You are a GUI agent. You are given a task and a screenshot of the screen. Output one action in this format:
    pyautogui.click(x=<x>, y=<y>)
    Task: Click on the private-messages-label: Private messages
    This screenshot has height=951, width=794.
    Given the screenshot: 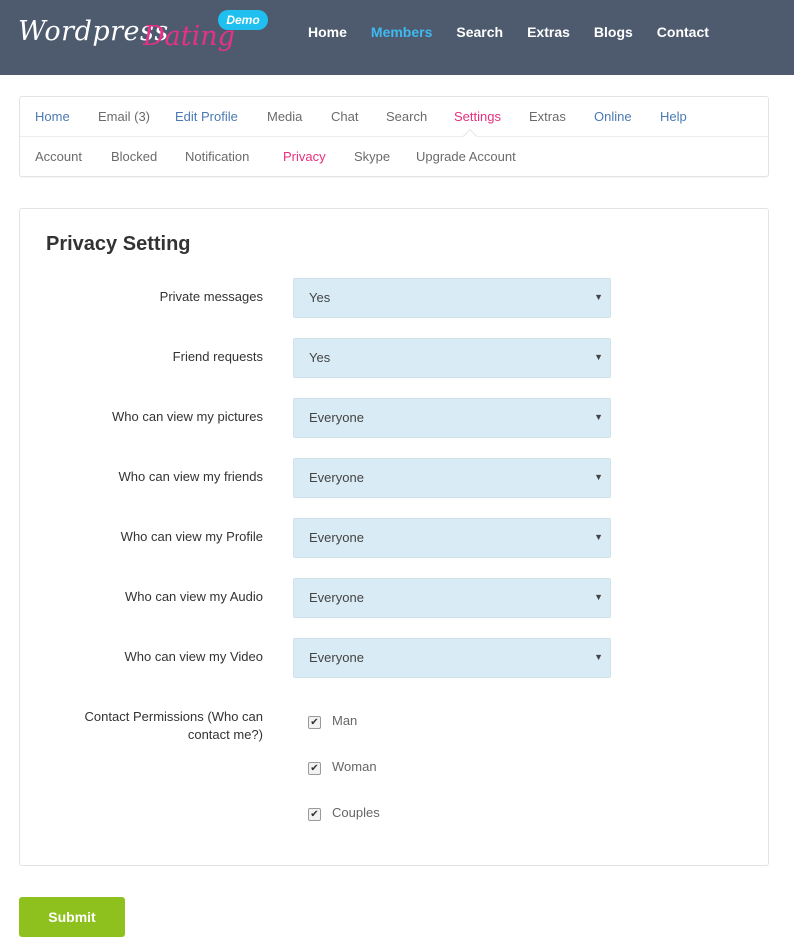 What is the action you would take?
    pyautogui.click(x=211, y=296)
    